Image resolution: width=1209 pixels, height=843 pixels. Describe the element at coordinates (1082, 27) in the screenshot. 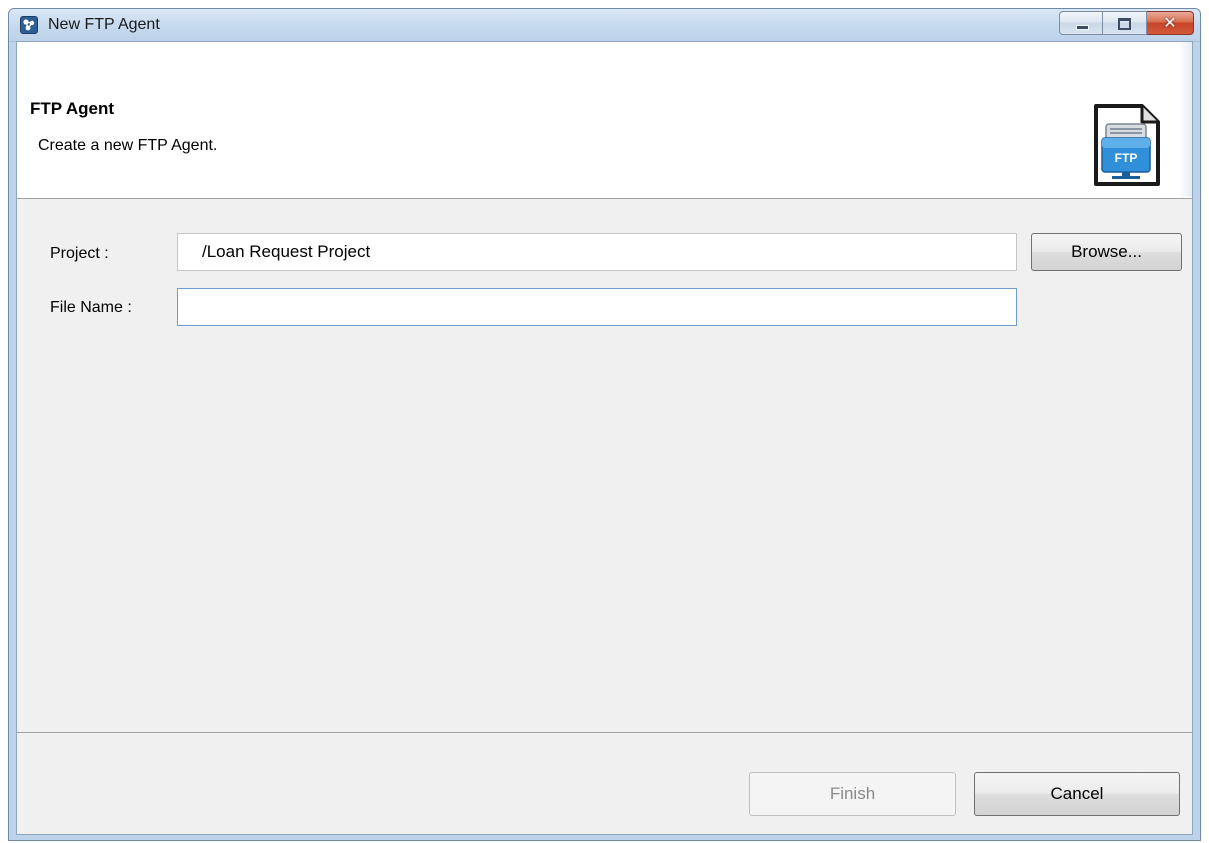

I see `minimize-icon` at that location.